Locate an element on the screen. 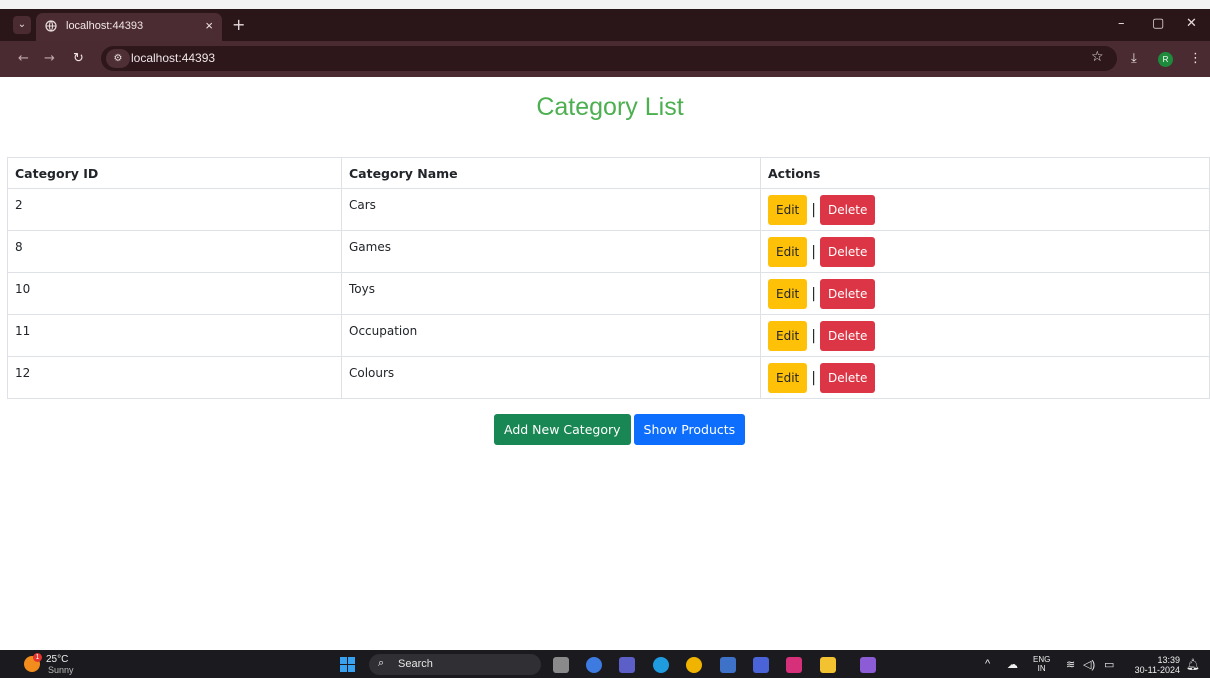 Image resolution: width=1210 pixels, height=678 pixels. globe-icon is located at coordinates (51, 26).